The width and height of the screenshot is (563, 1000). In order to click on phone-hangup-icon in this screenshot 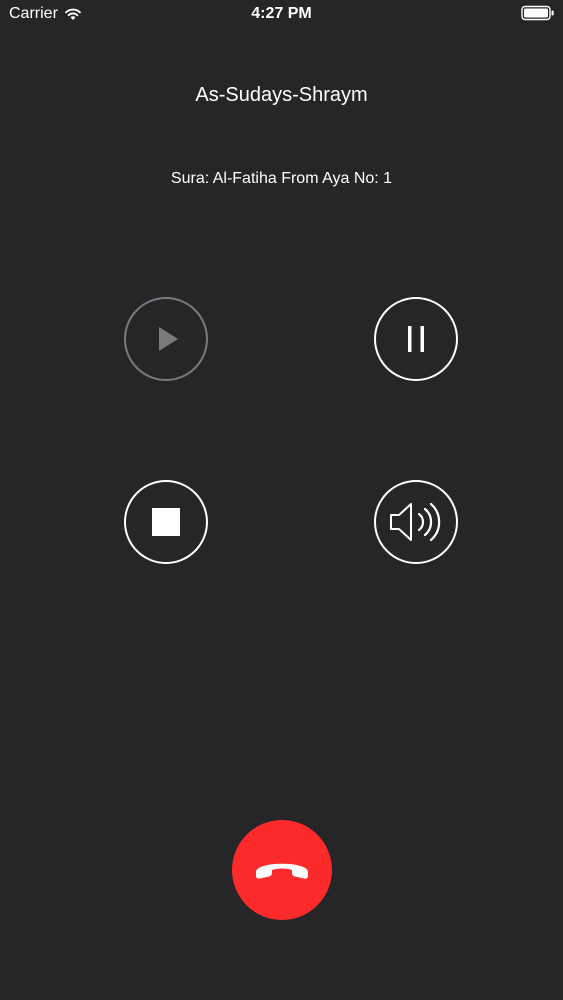, I will do `click(282, 871)`.